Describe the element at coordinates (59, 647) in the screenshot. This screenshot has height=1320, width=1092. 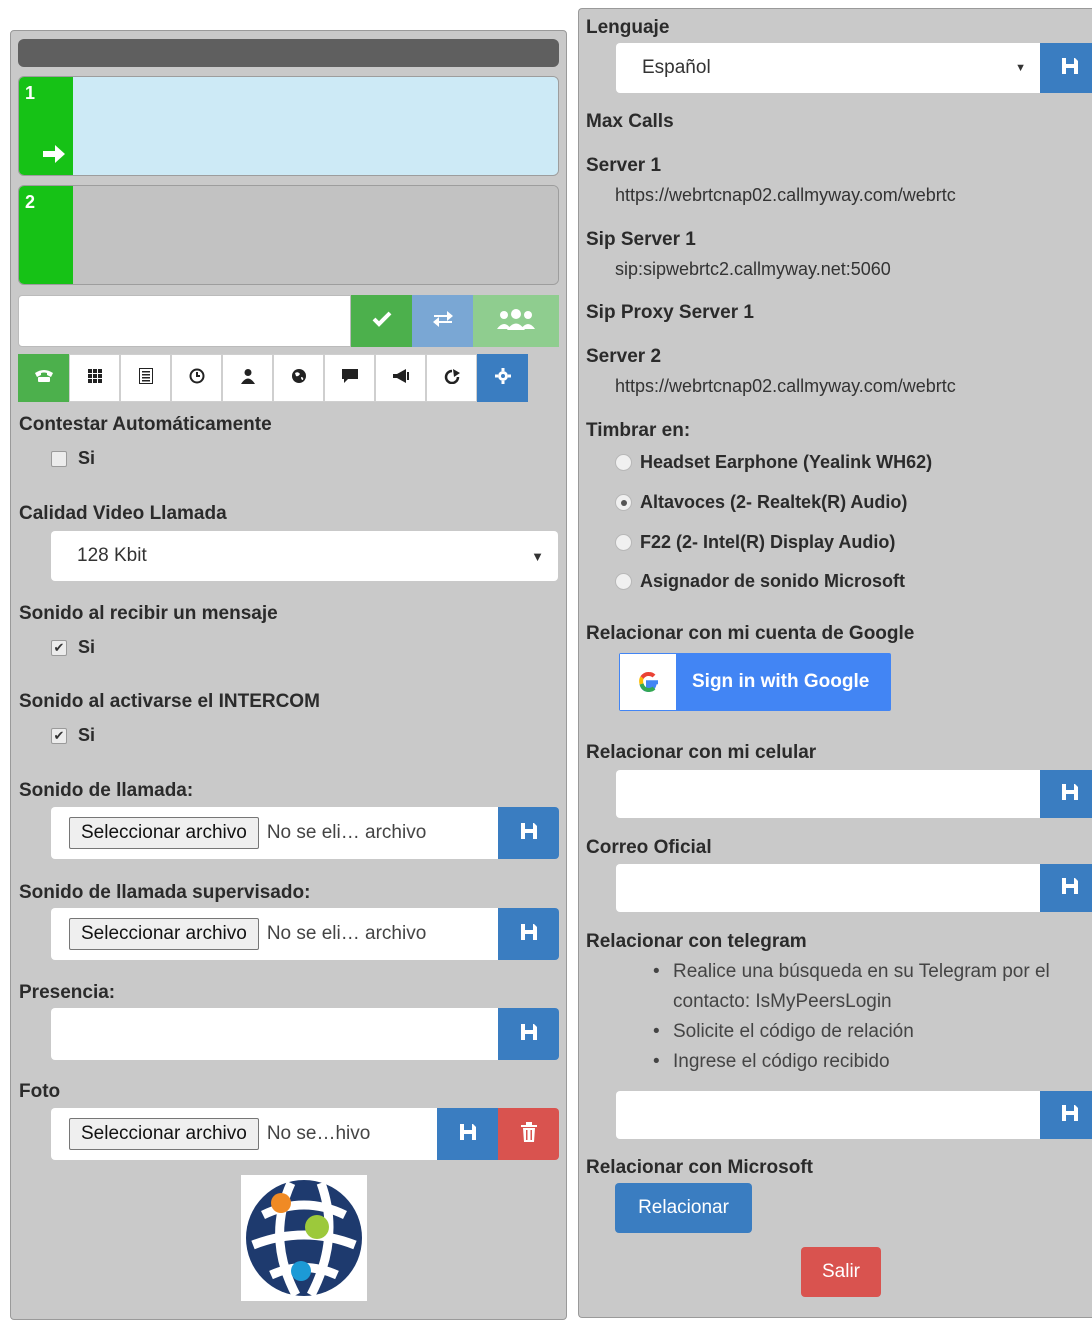
I see `checkbox-checked-icon: ✔` at that location.